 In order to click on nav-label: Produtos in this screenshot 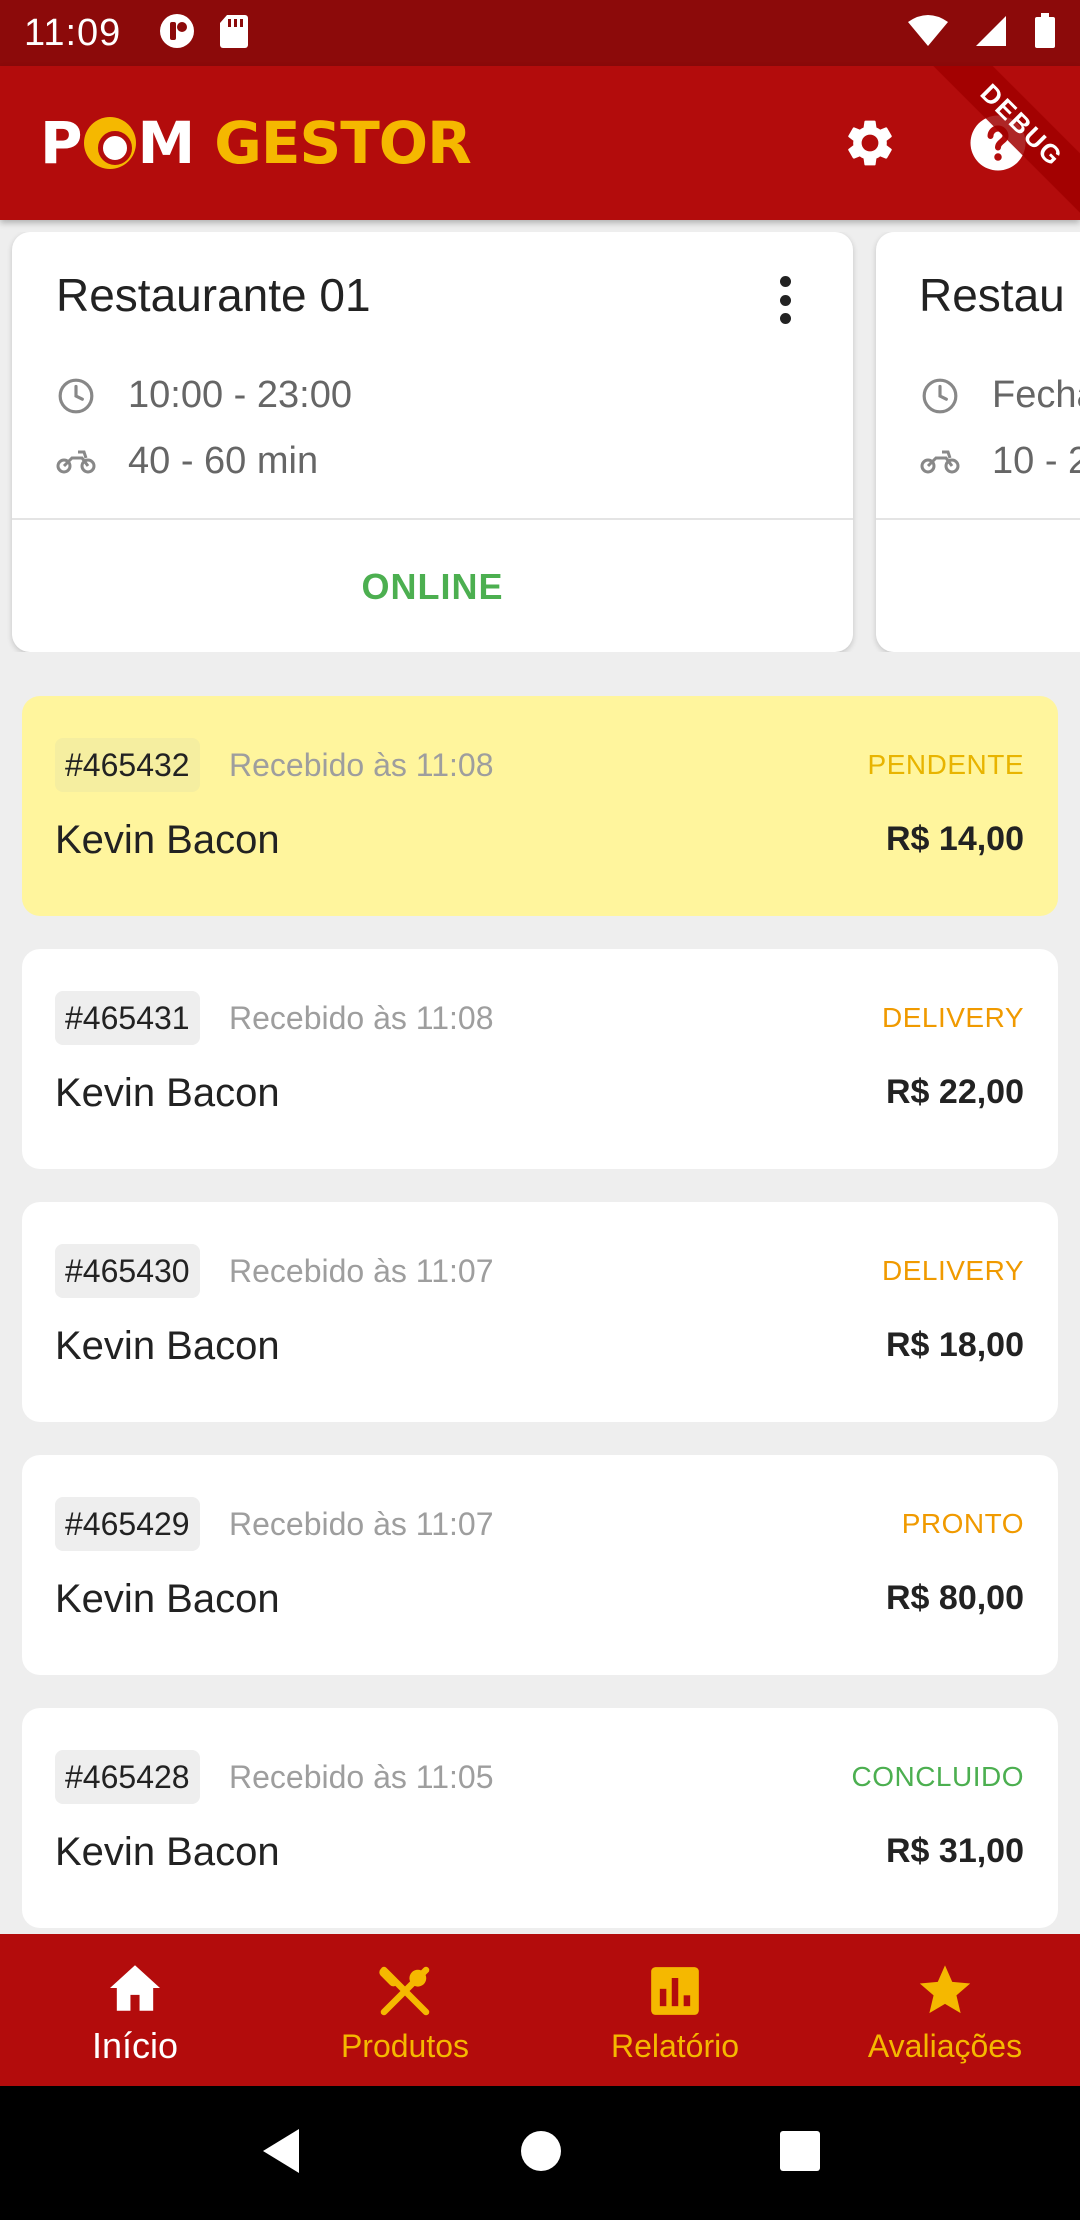, I will do `click(405, 2045)`.